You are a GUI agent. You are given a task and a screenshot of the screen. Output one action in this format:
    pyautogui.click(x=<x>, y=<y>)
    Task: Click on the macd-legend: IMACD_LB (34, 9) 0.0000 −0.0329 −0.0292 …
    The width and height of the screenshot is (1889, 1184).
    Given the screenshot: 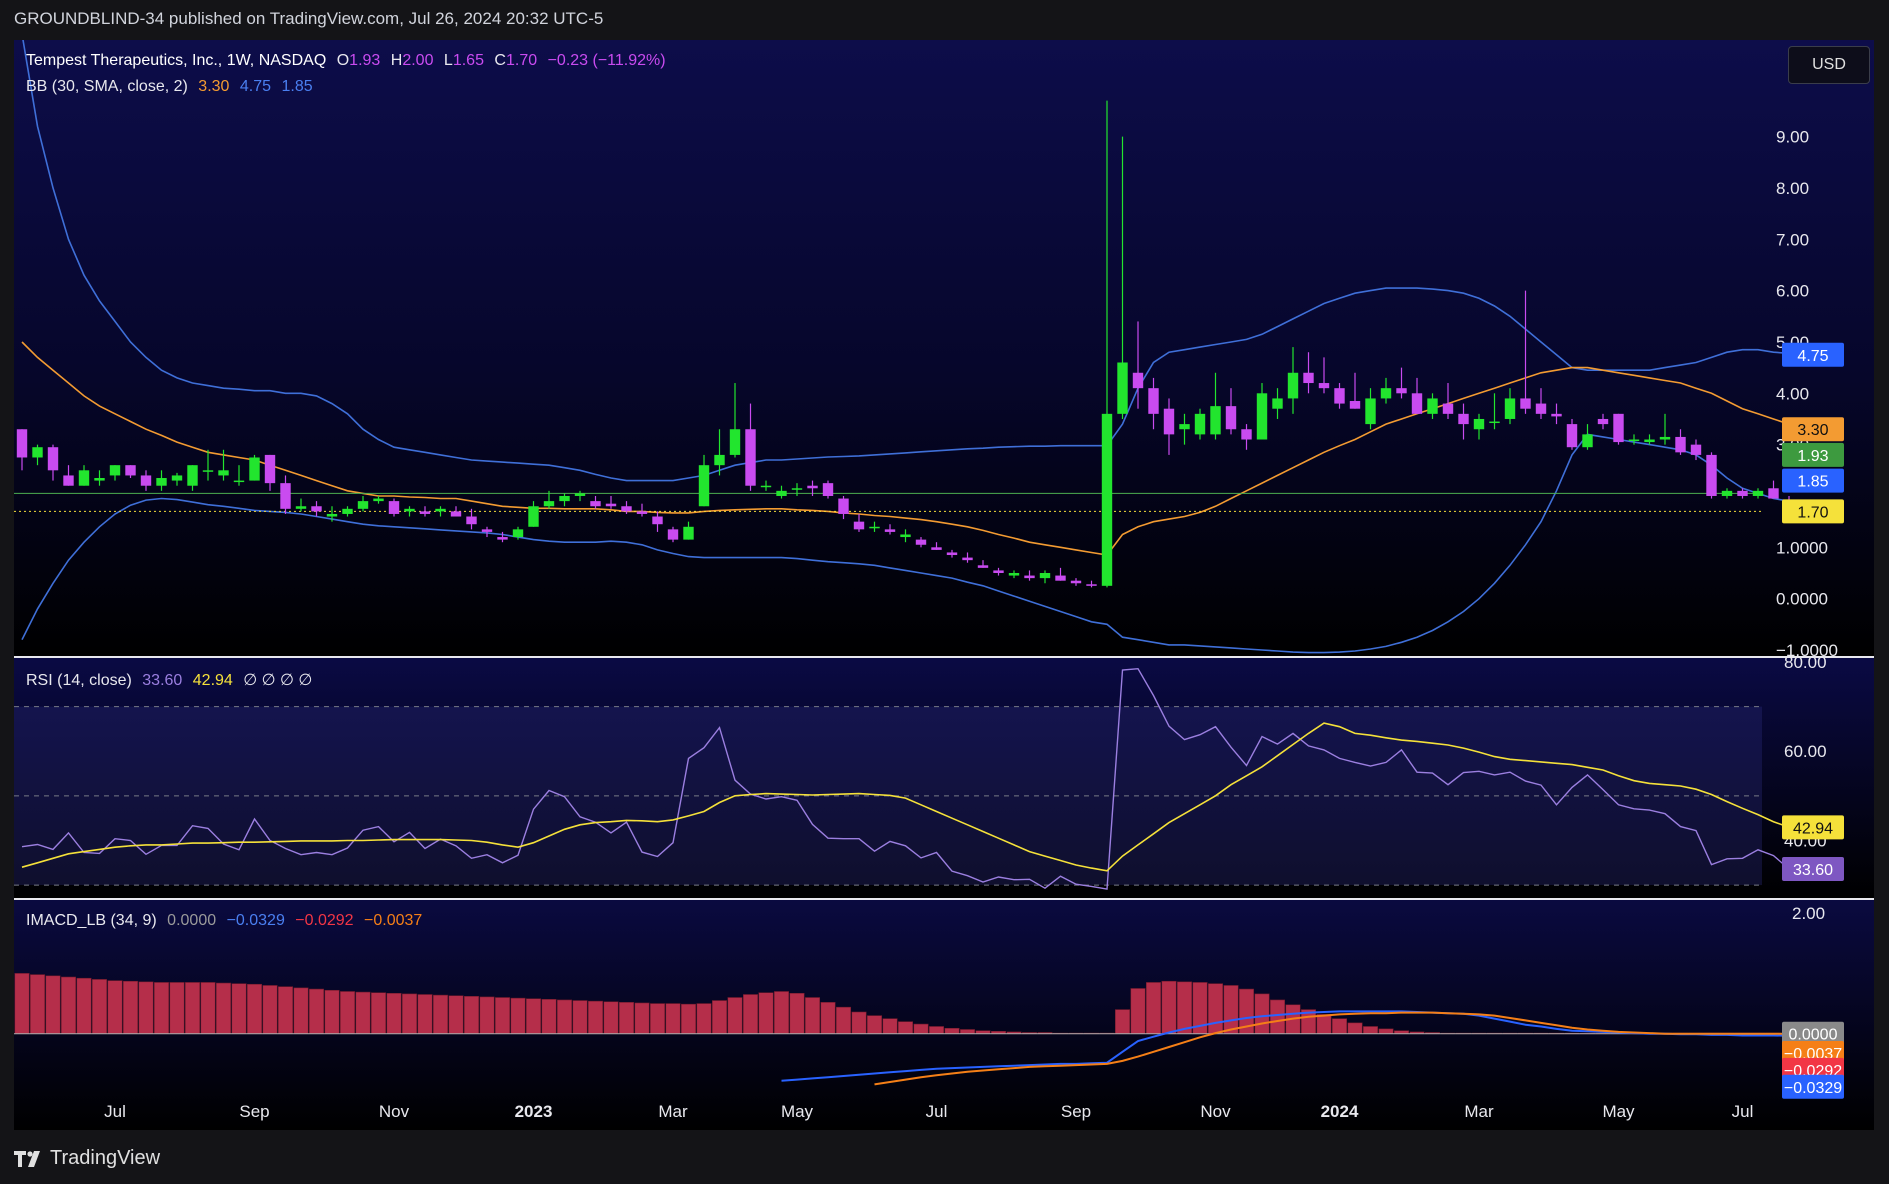 What is the action you would take?
    pyautogui.click(x=227, y=921)
    